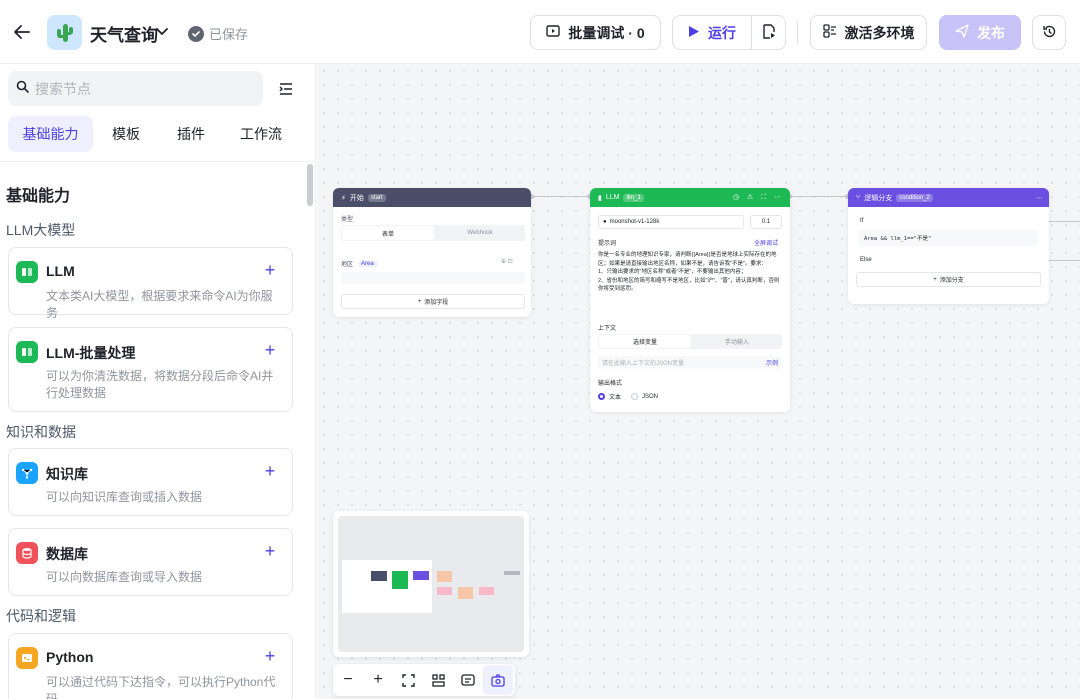 Image resolution: width=1080 pixels, height=699 pixels. Describe the element at coordinates (438, 680) in the screenshot. I see `auto-layout-icon` at that location.